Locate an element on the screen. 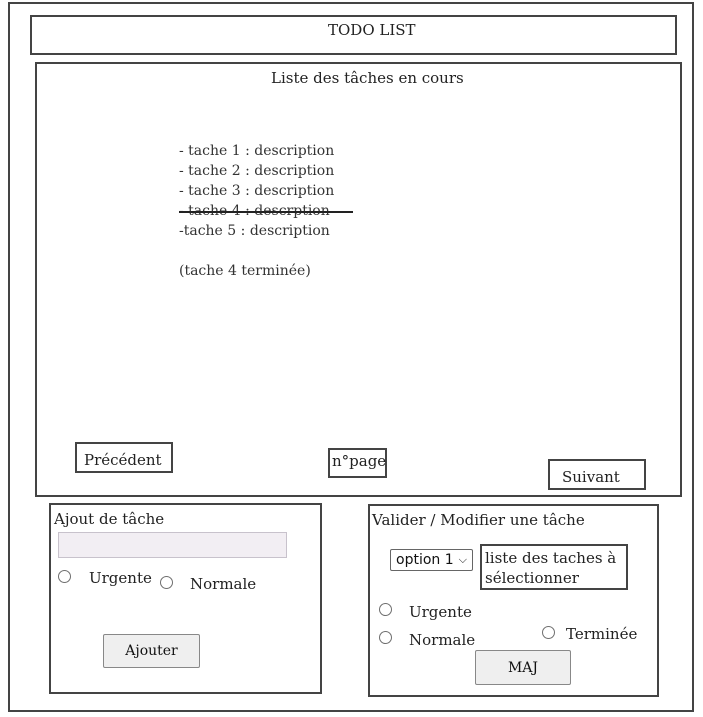 This screenshot has width=703, height=717. header-bar: TODO LIST is located at coordinates (353, 35).